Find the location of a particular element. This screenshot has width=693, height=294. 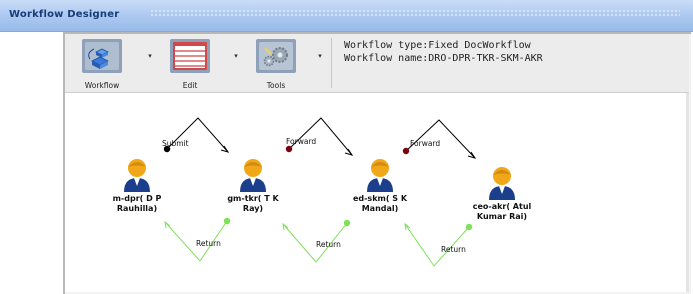

workflow-node-gm-tkr: gm-tkr( T K Ray) is located at coordinates (253, 185).